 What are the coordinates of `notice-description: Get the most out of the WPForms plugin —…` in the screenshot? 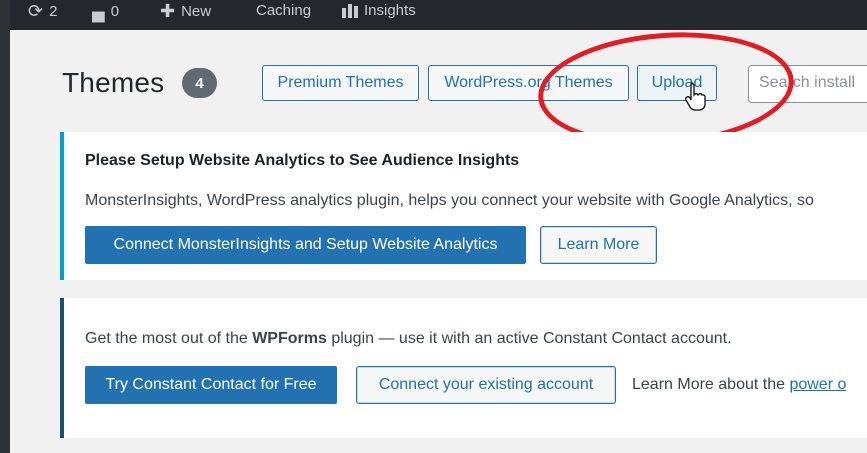 It's located at (408, 339).